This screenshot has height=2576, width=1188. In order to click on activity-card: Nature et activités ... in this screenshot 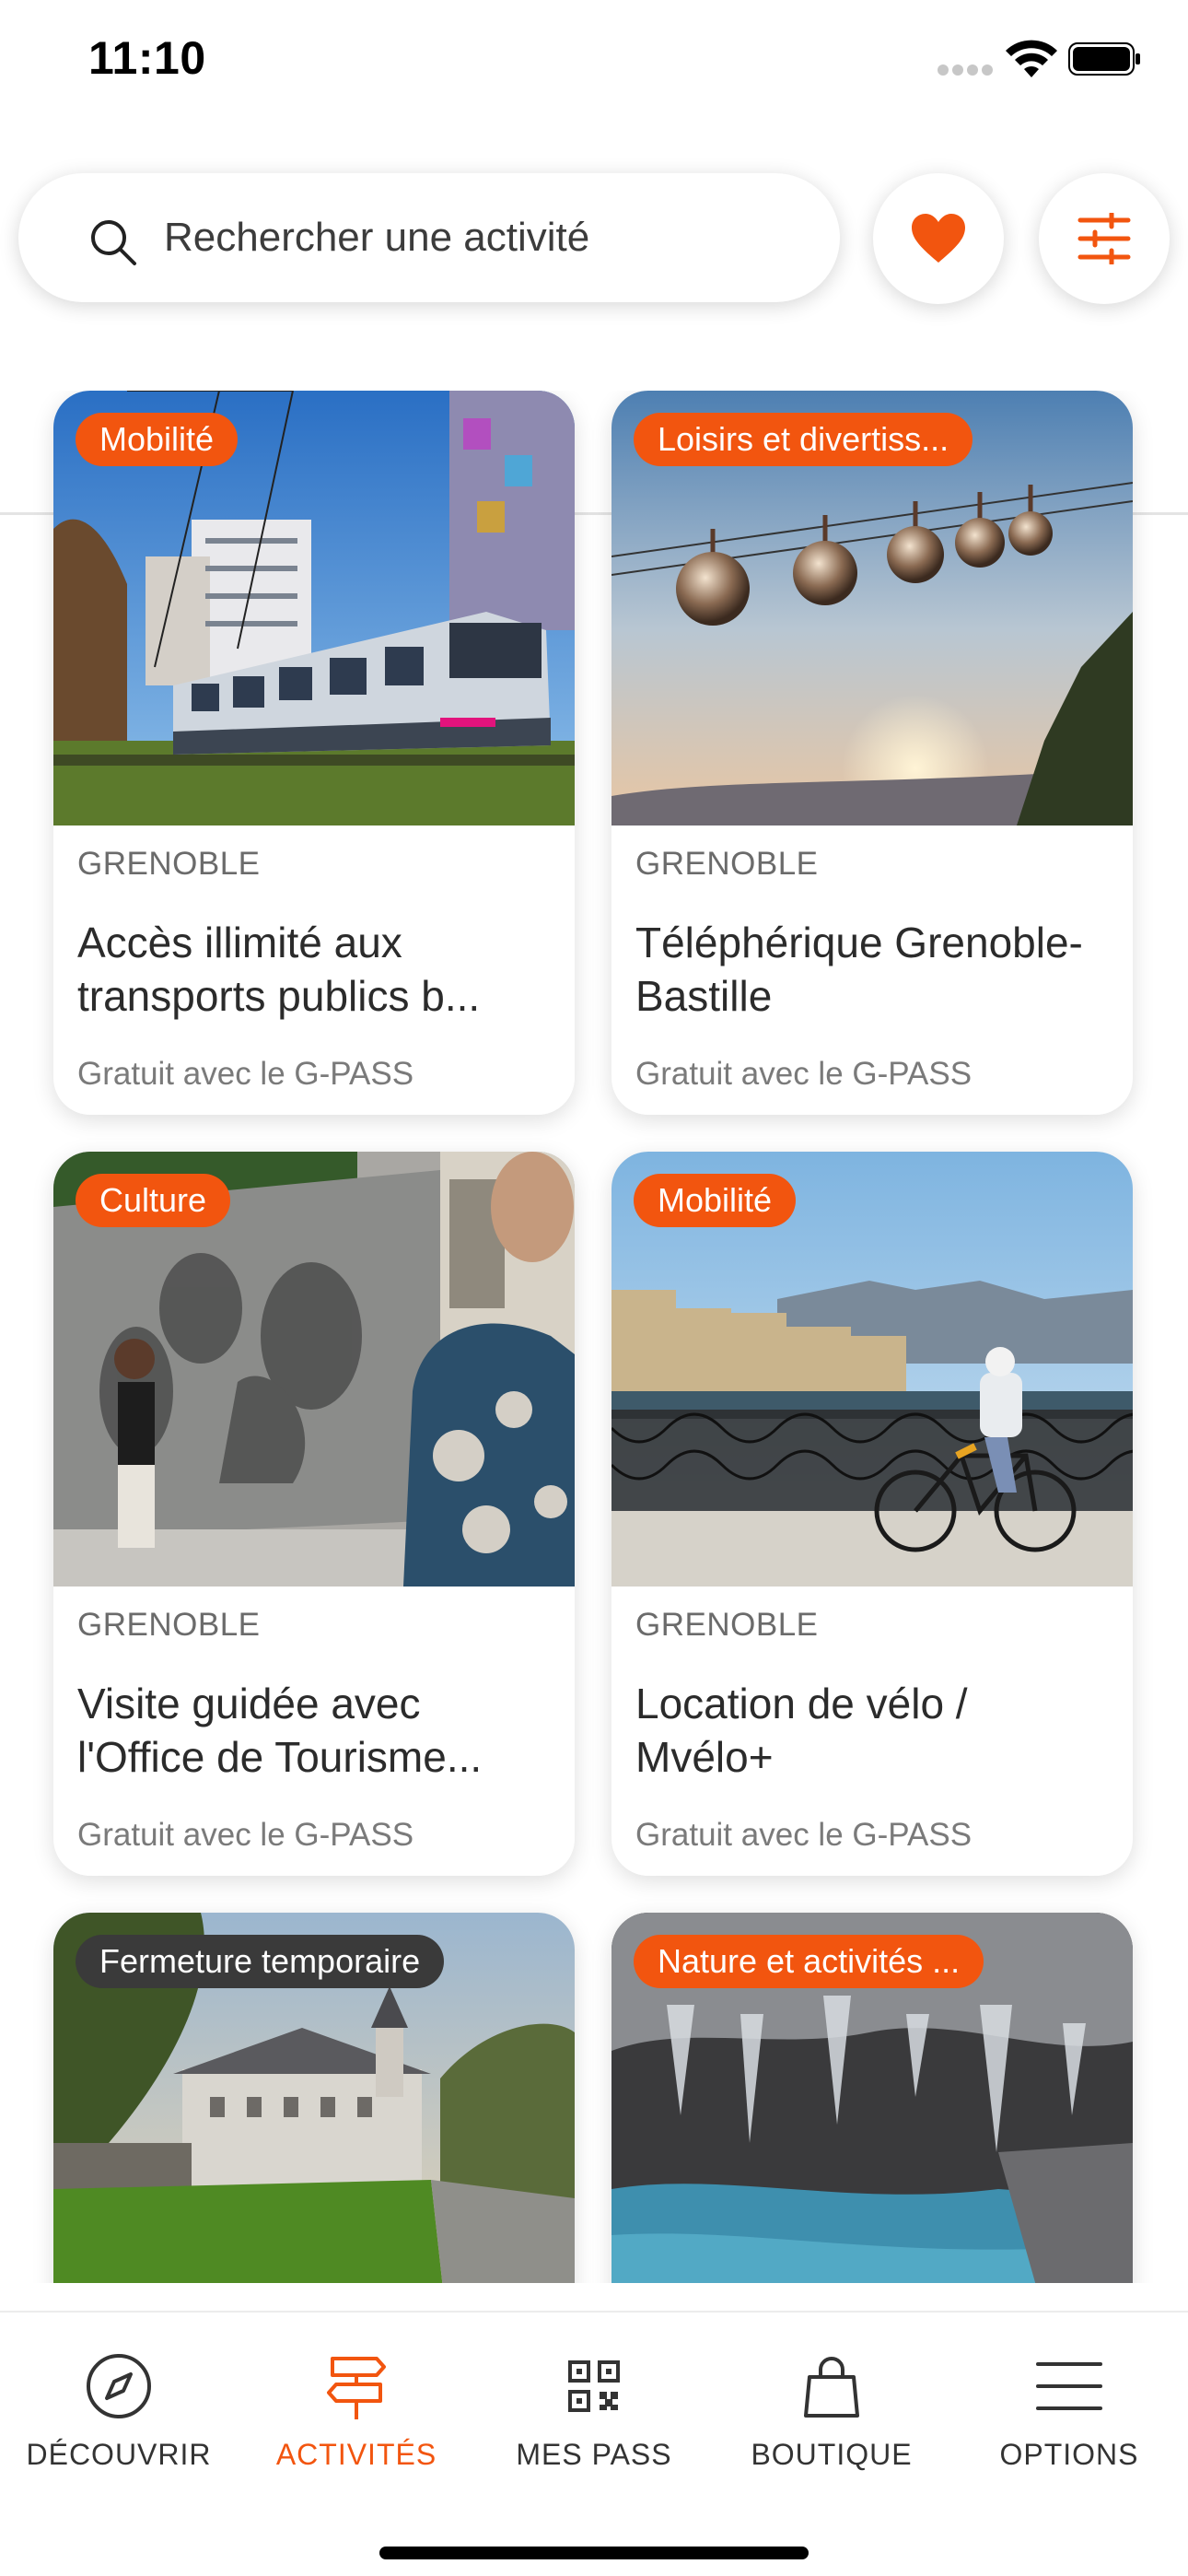, I will do `click(872, 2098)`.